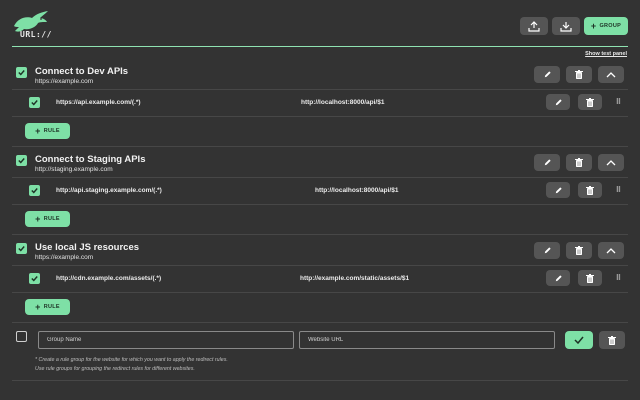 The width and height of the screenshot is (640, 400). Describe the element at coordinates (109, 278) in the screenshot. I see `rule-source-url: http://cdn.example.com/assets/(.*)` at that location.